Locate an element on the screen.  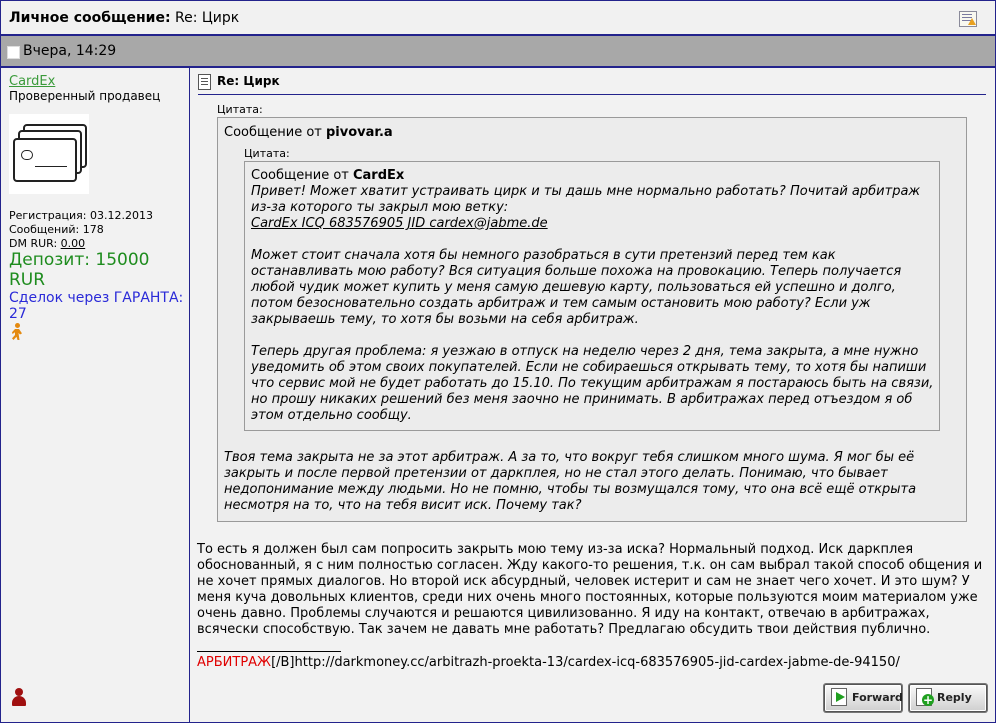
card-graphic is located at coordinates (45, 160).